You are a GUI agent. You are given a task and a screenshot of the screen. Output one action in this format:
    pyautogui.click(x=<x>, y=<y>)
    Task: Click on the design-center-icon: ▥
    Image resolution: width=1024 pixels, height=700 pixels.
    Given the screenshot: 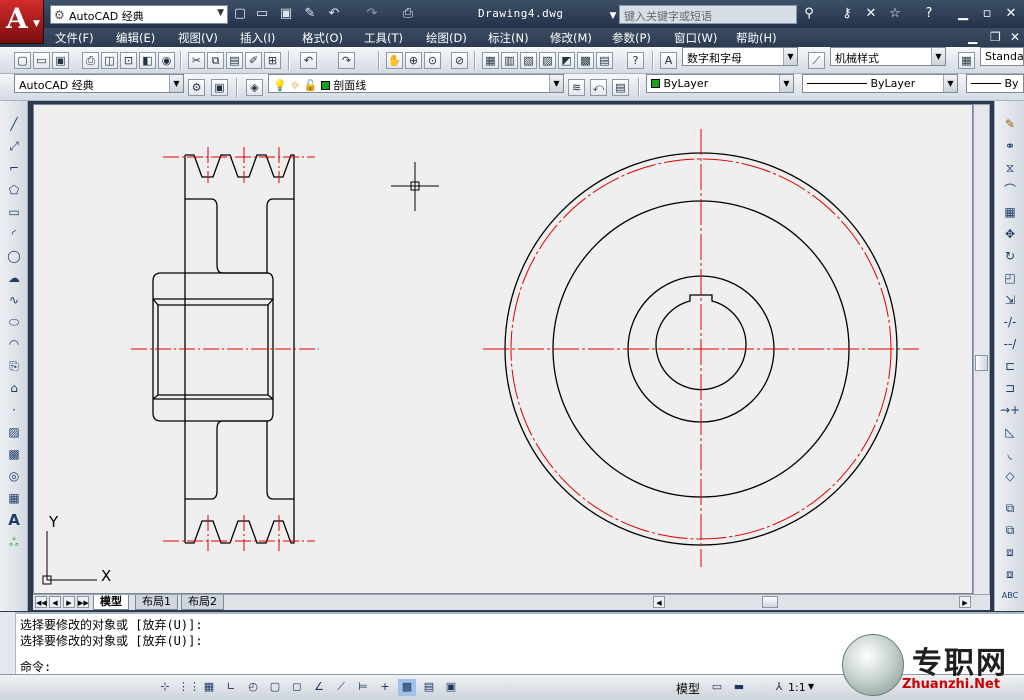 What is the action you would take?
    pyautogui.click(x=509, y=60)
    